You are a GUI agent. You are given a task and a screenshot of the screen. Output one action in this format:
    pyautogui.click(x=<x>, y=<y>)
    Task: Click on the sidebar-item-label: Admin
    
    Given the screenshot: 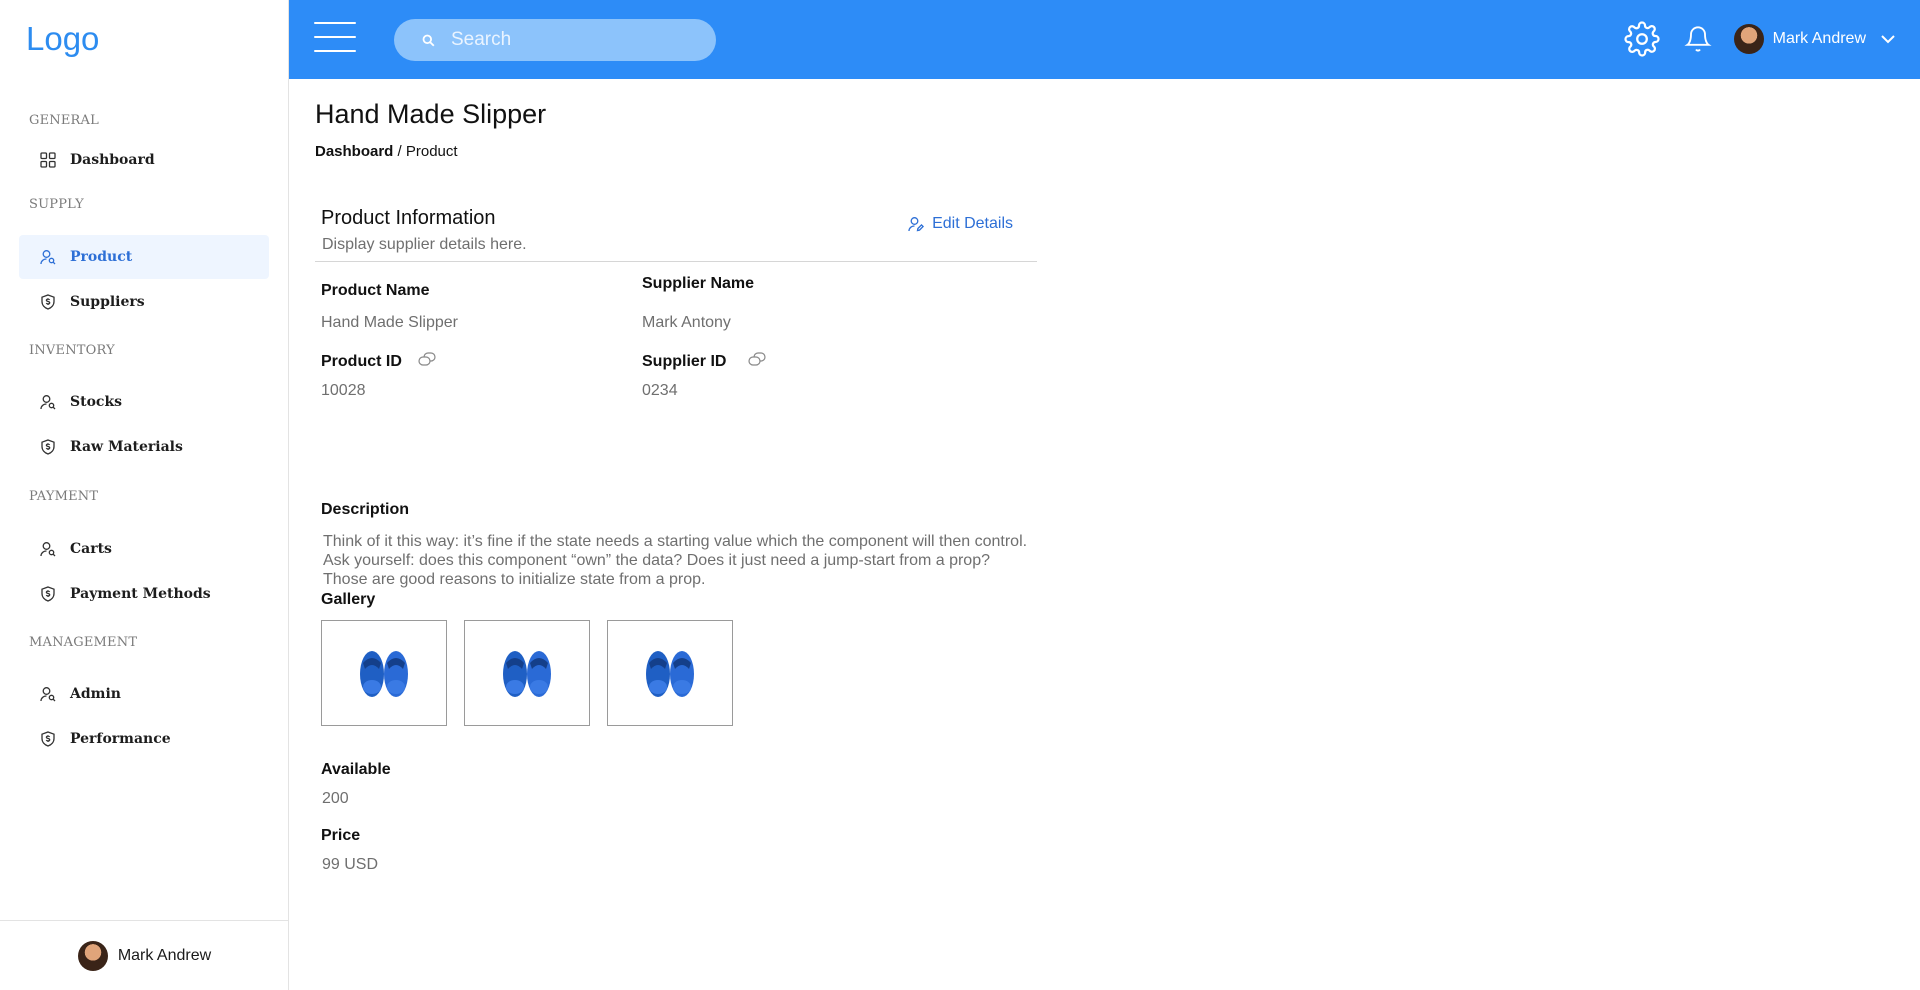 What is the action you would take?
    pyautogui.click(x=95, y=694)
    